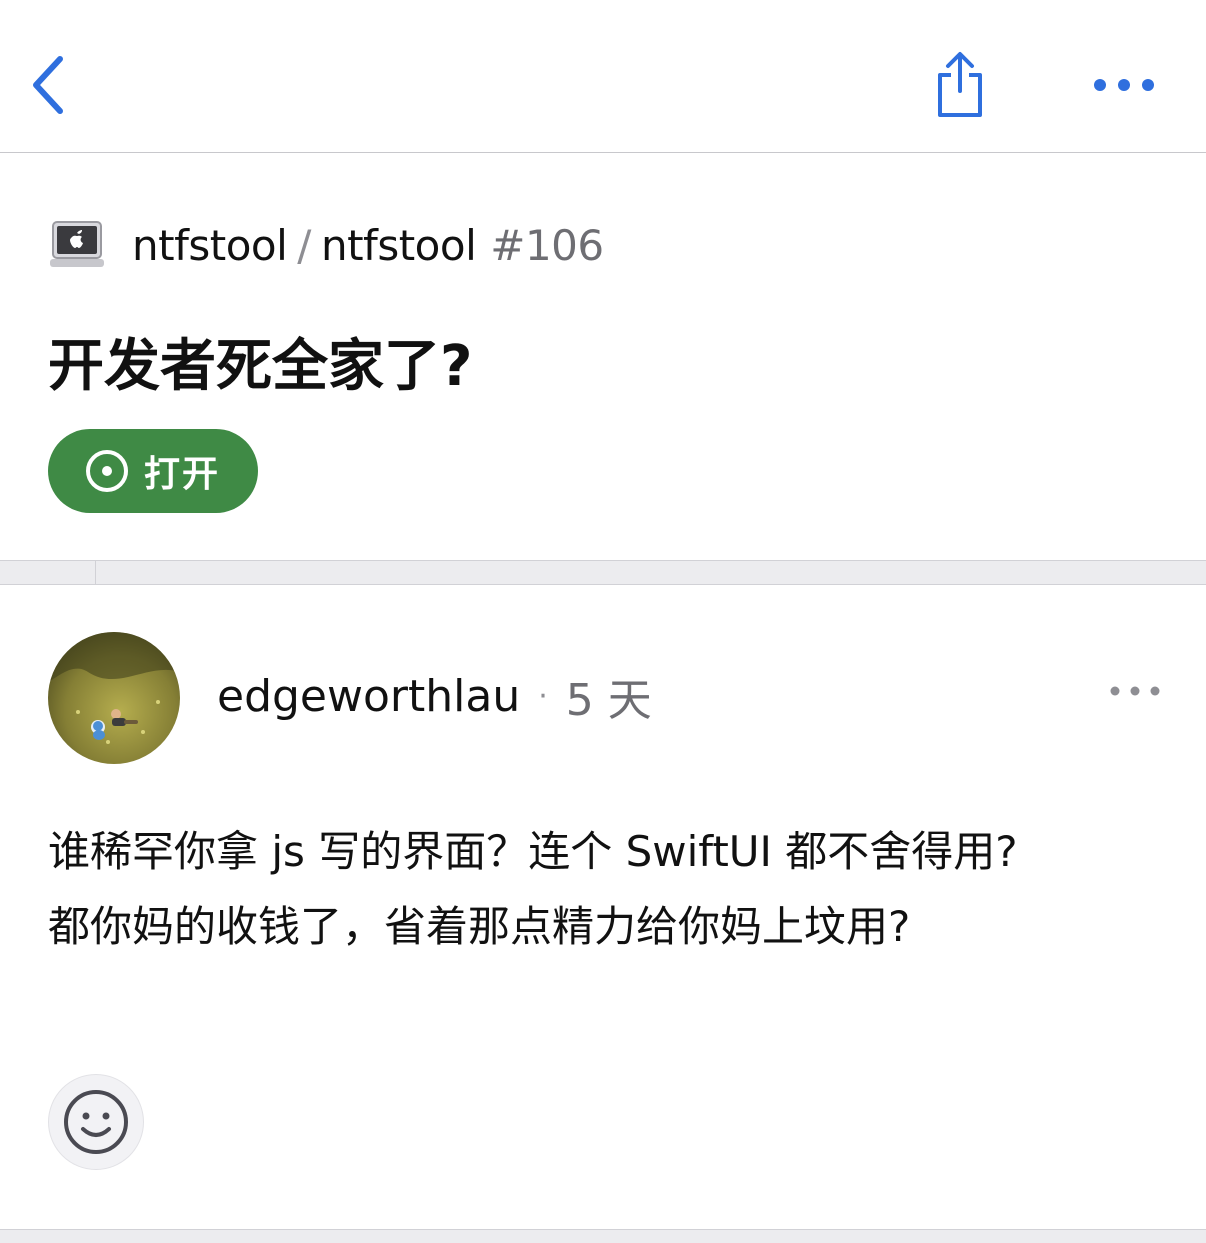  Describe the element at coordinates (399, 245) in the screenshot. I see `repo-name: ntfstool` at that location.